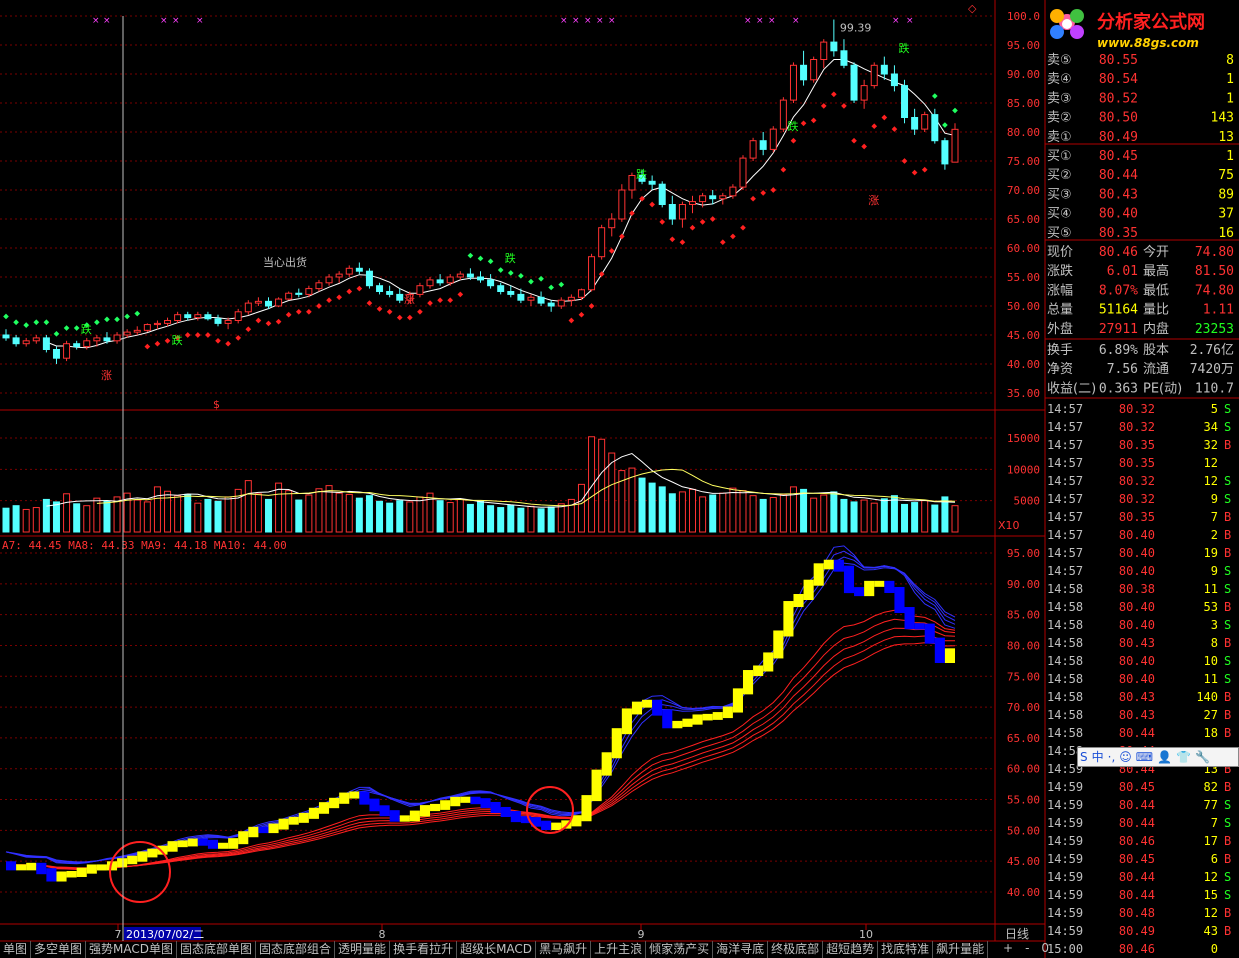 The width and height of the screenshot is (1239, 958). What do you see at coordinates (1227, 841) in the screenshot?
I see `tick-direction: B` at bounding box center [1227, 841].